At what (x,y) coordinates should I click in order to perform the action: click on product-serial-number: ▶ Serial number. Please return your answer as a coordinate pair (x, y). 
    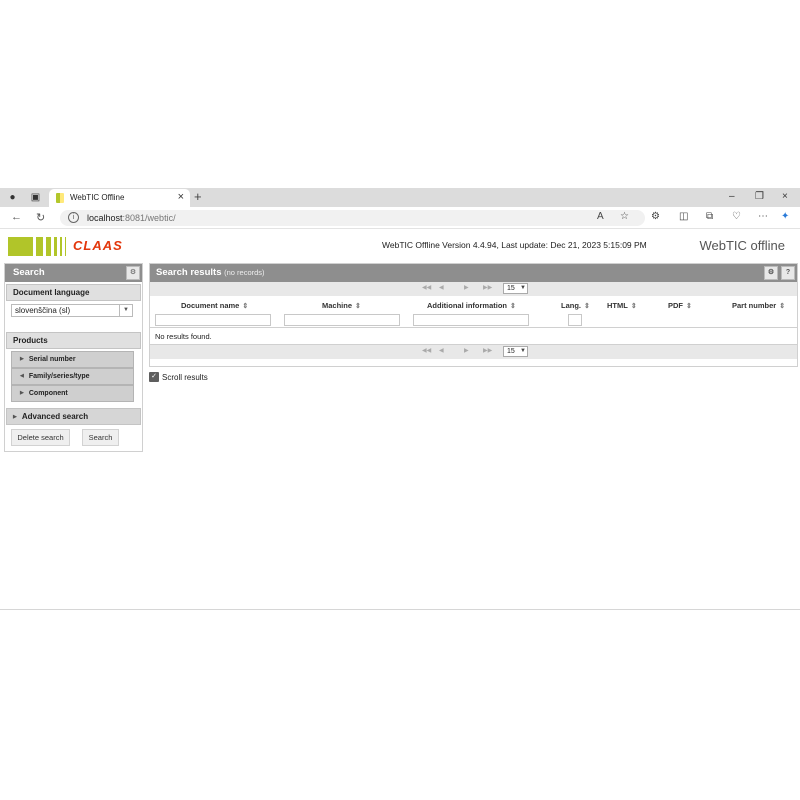
    Looking at the image, I should click on (72, 359).